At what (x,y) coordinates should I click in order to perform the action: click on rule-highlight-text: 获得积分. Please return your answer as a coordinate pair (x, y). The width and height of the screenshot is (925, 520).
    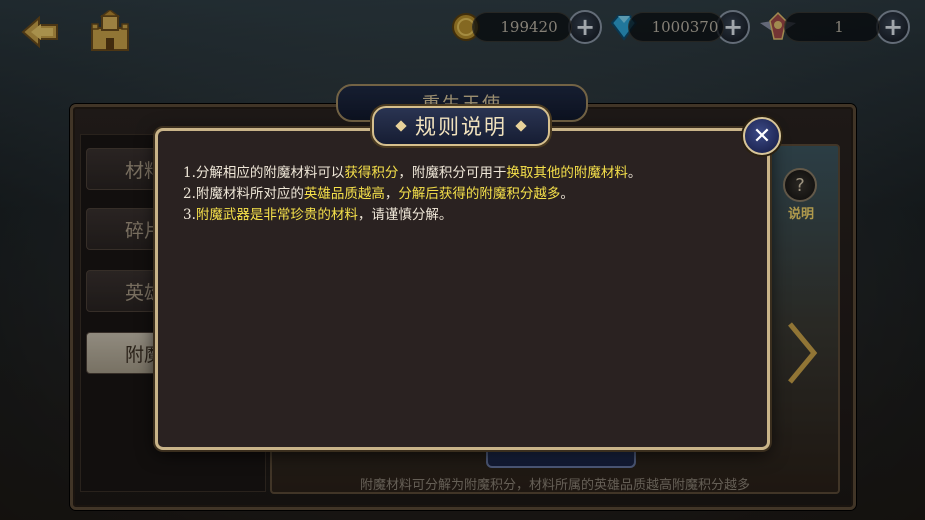
    Looking at the image, I should click on (371, 173).